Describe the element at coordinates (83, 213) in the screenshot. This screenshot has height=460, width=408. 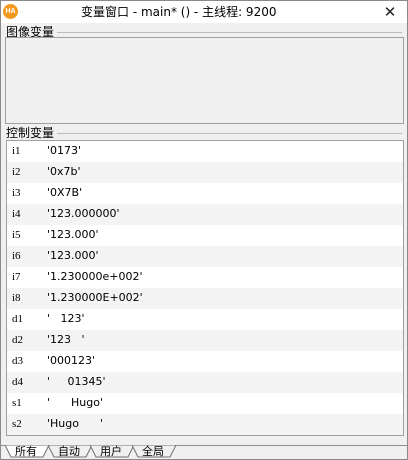
I see `variable-value: '123.000000'` at that location.